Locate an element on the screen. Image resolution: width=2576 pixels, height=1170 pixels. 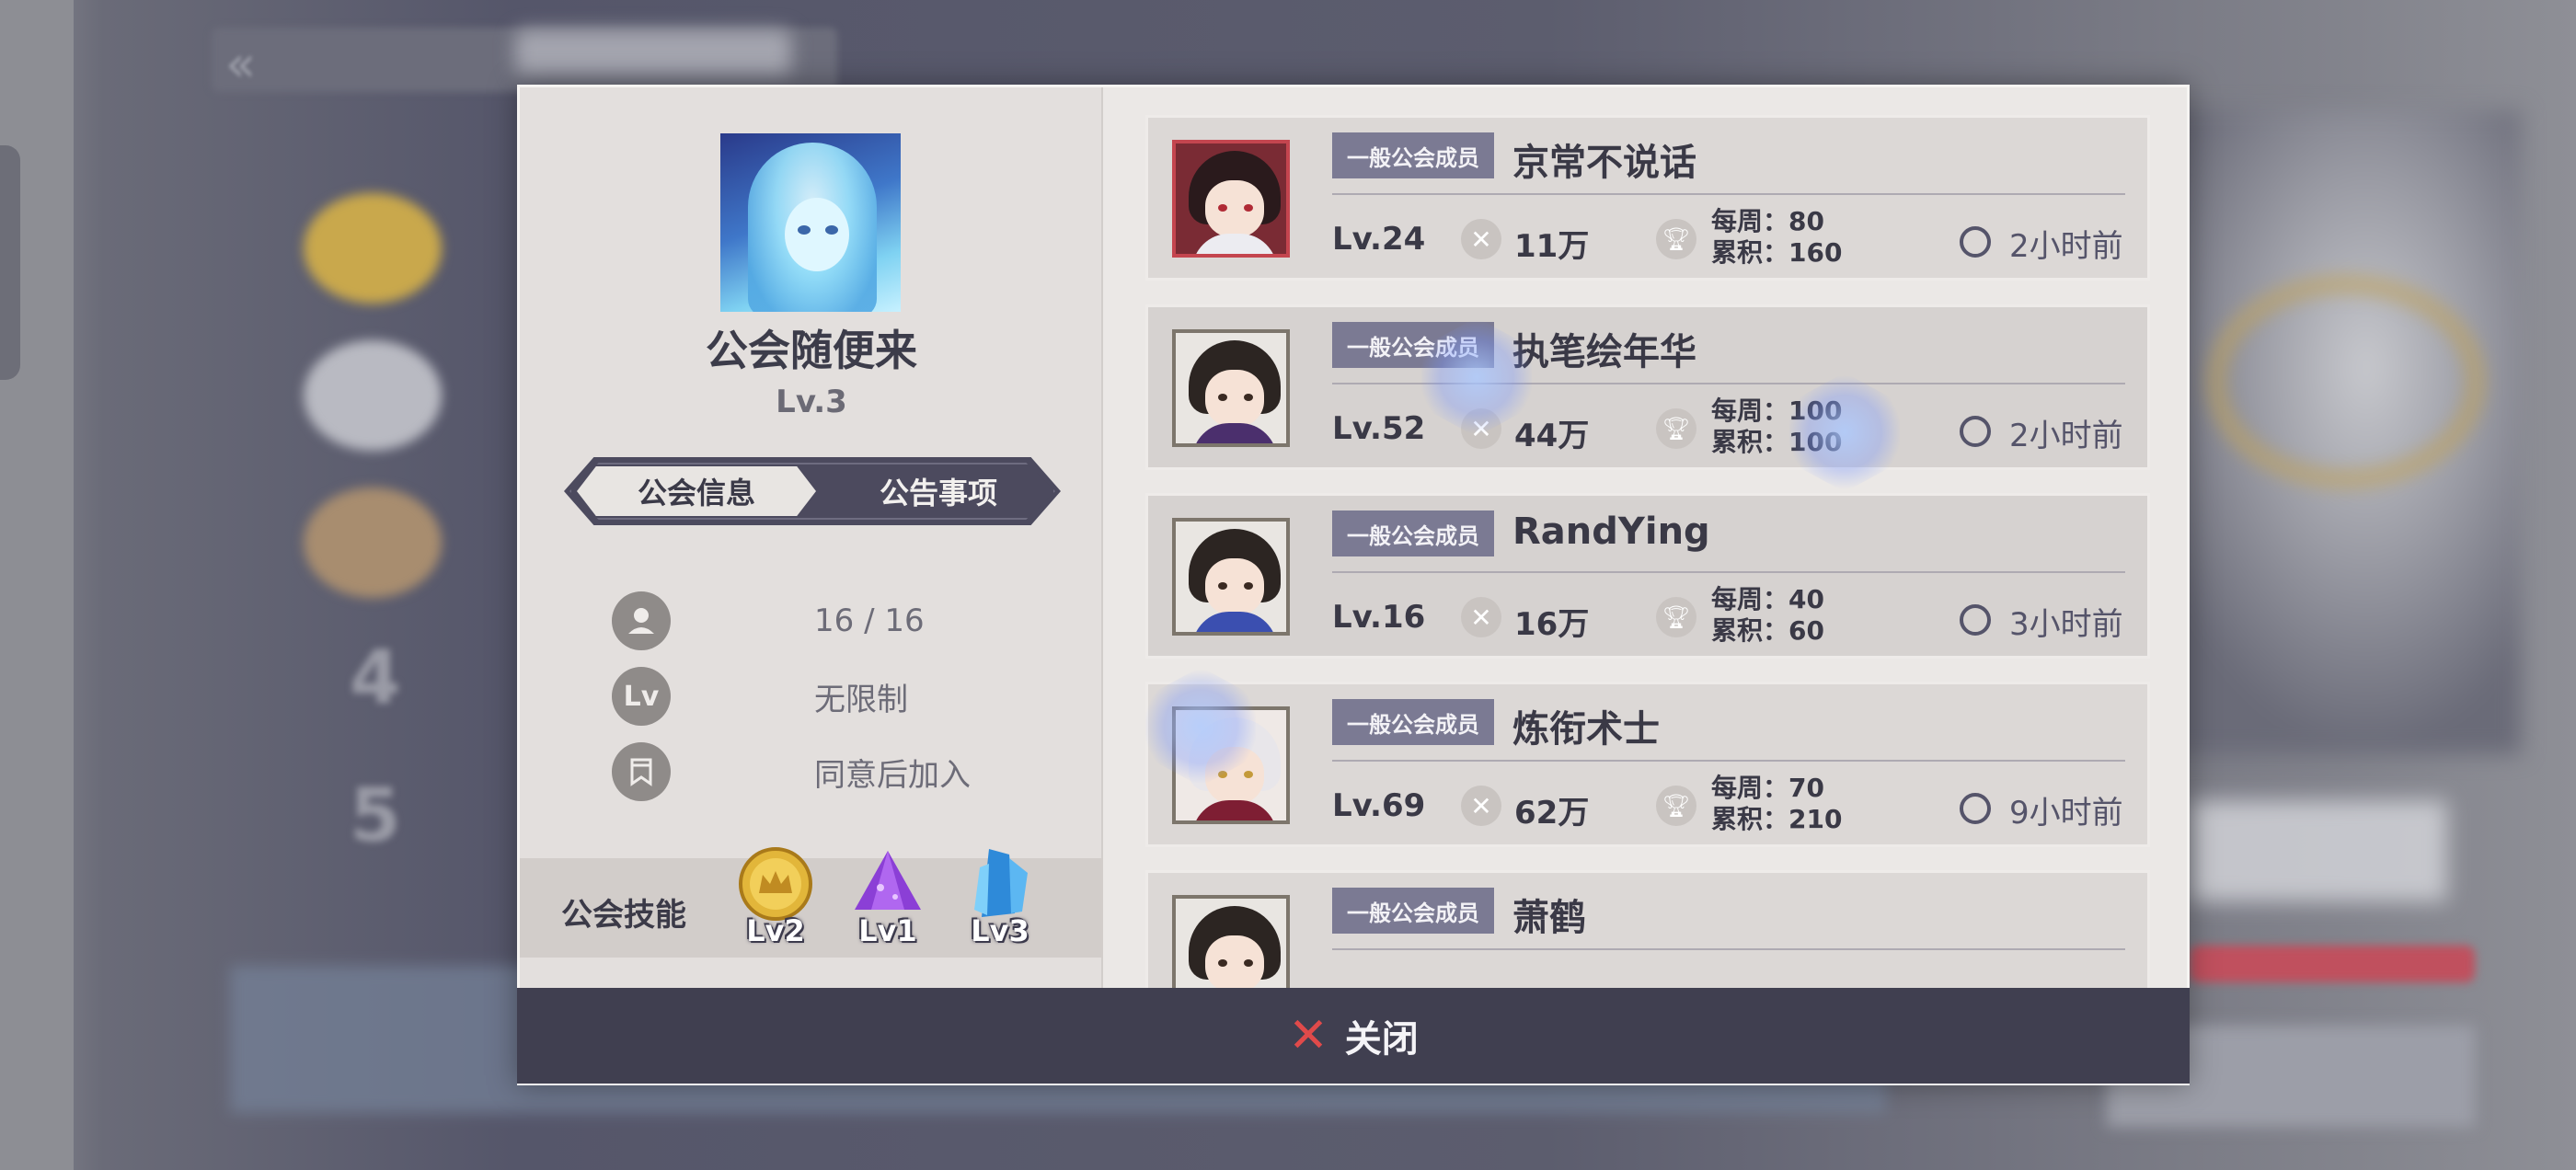
member-name: 萧鹤 is located at coordinates (1549, 918).